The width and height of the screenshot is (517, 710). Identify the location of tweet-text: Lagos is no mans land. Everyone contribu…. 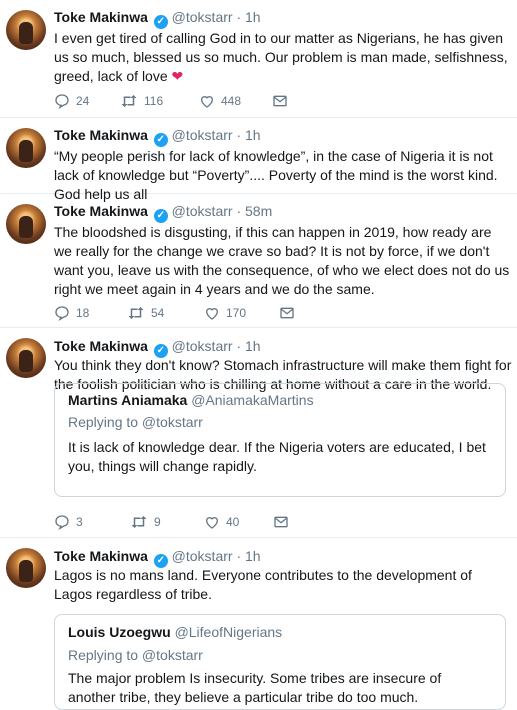
(263, 584).